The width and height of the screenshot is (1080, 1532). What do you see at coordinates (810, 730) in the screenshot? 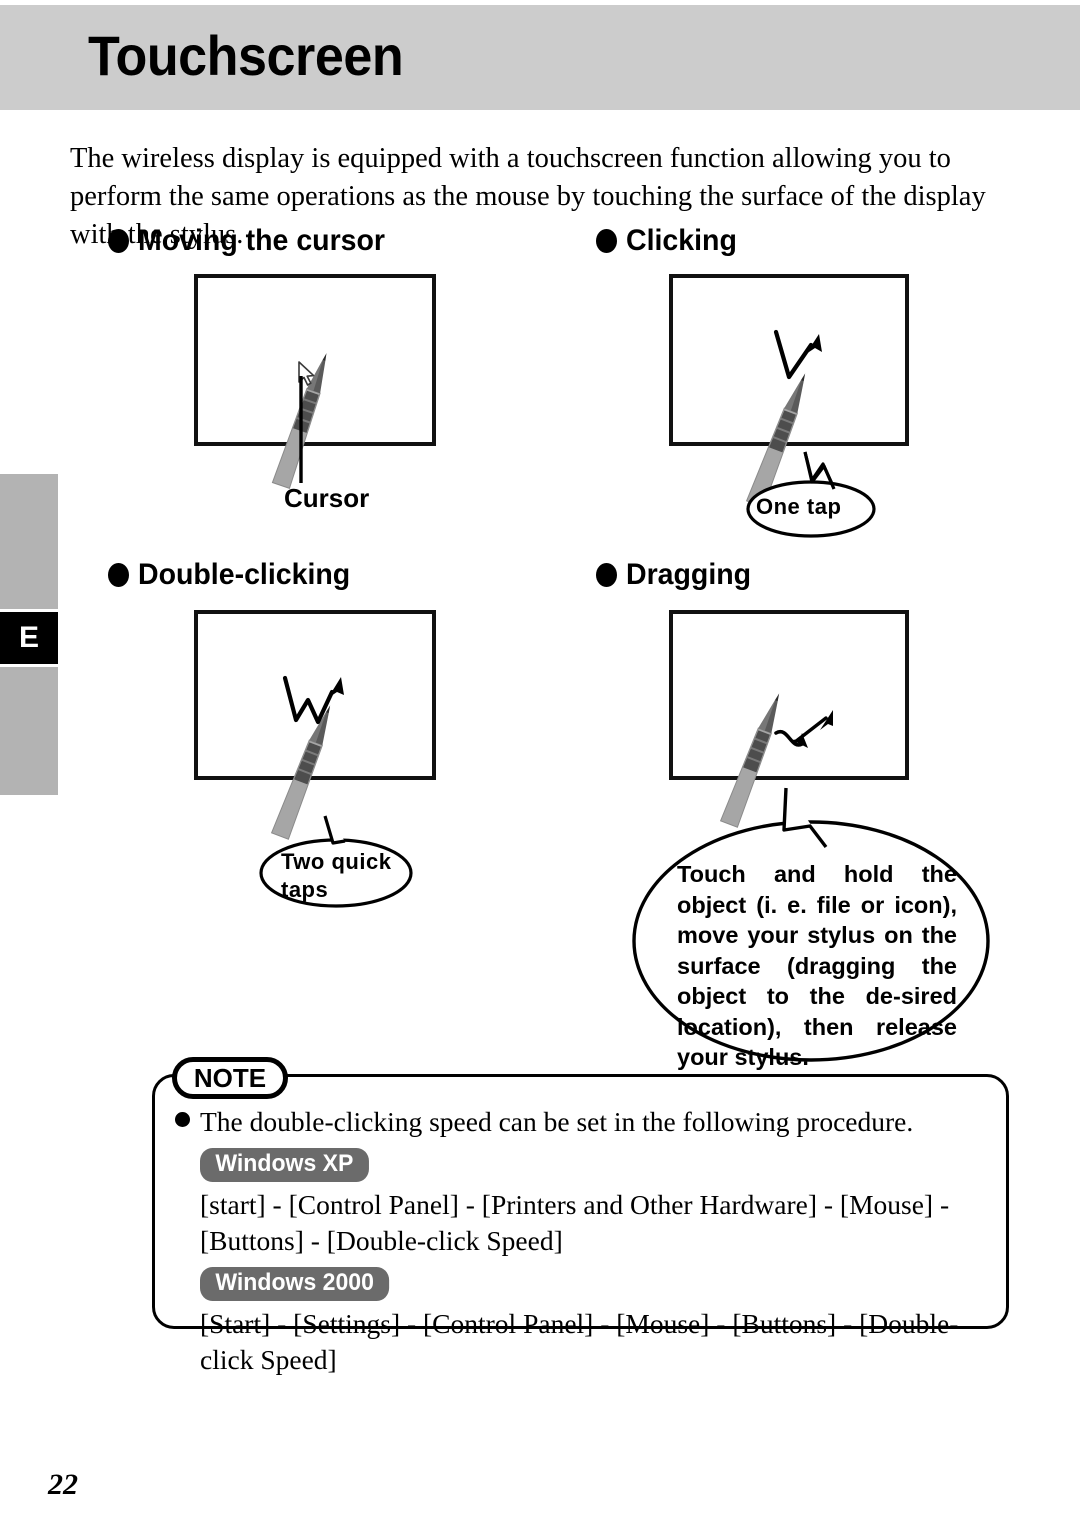
I see `drag-arrow-line` at bounding box center [810, 730].